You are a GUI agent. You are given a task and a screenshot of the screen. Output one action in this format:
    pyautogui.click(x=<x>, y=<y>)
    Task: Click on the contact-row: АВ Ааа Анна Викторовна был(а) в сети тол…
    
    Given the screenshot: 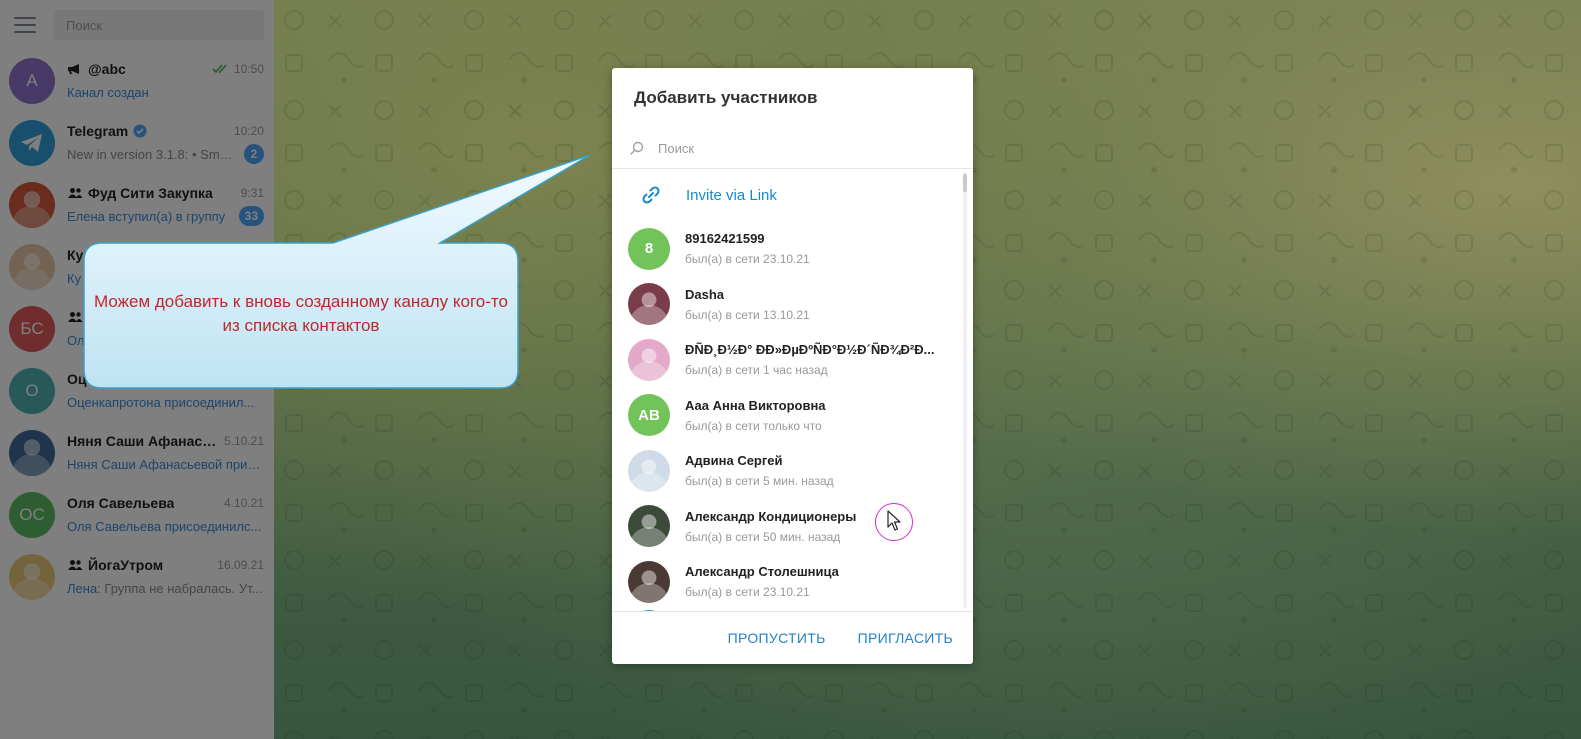 What is the action you would take?
    pyautogui.click(x=792, y=416)
    